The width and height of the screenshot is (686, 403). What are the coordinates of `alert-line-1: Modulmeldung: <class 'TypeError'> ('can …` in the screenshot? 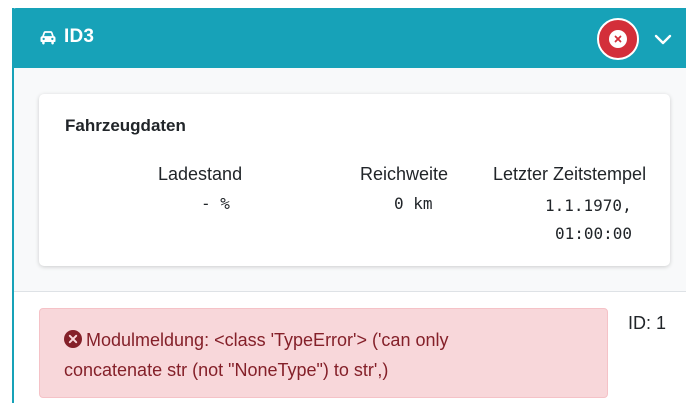 It's located at (323, 340).